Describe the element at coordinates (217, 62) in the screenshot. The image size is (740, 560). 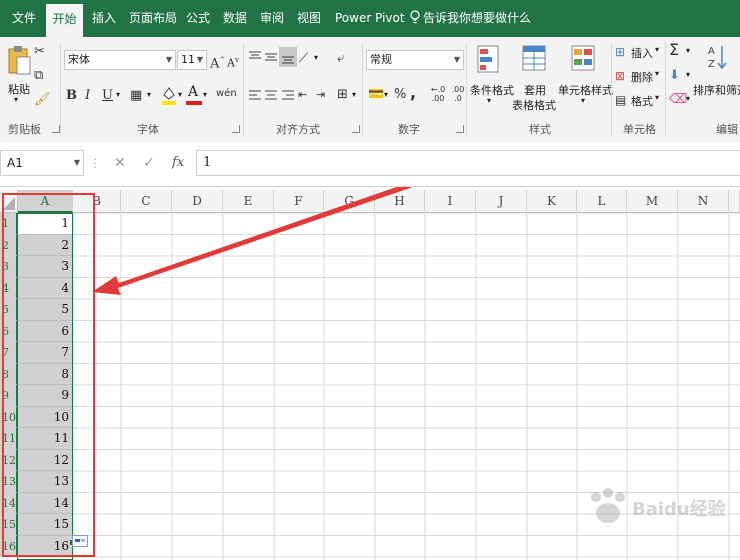
I see `grow-font-button: A^` at that location.